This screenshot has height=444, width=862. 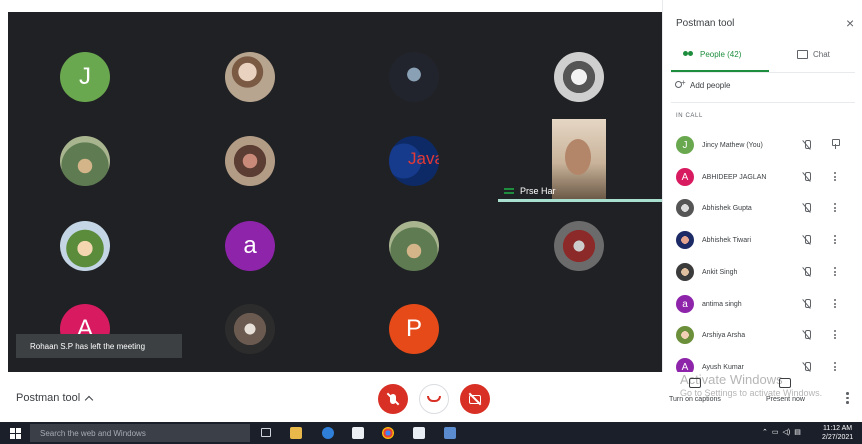 I want to click on present-button: Present now, so click(x=785, y=390).